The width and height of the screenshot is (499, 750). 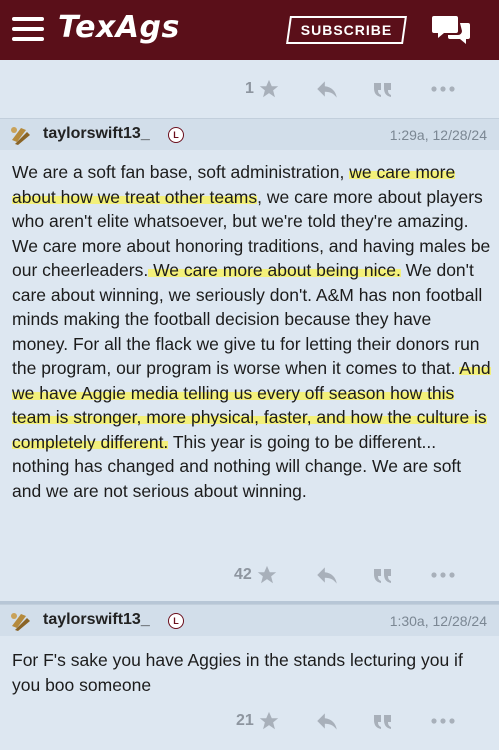 I want to click on previous-post-footer: 1, so click(x=249, y=89).